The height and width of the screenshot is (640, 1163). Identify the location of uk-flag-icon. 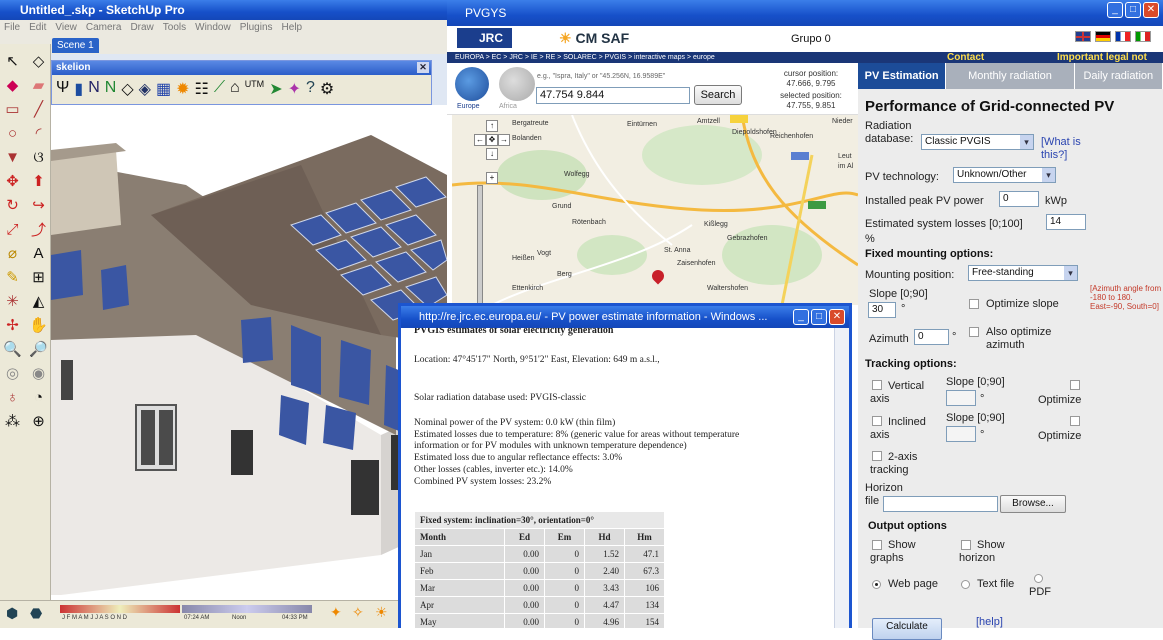
(1083, 36).